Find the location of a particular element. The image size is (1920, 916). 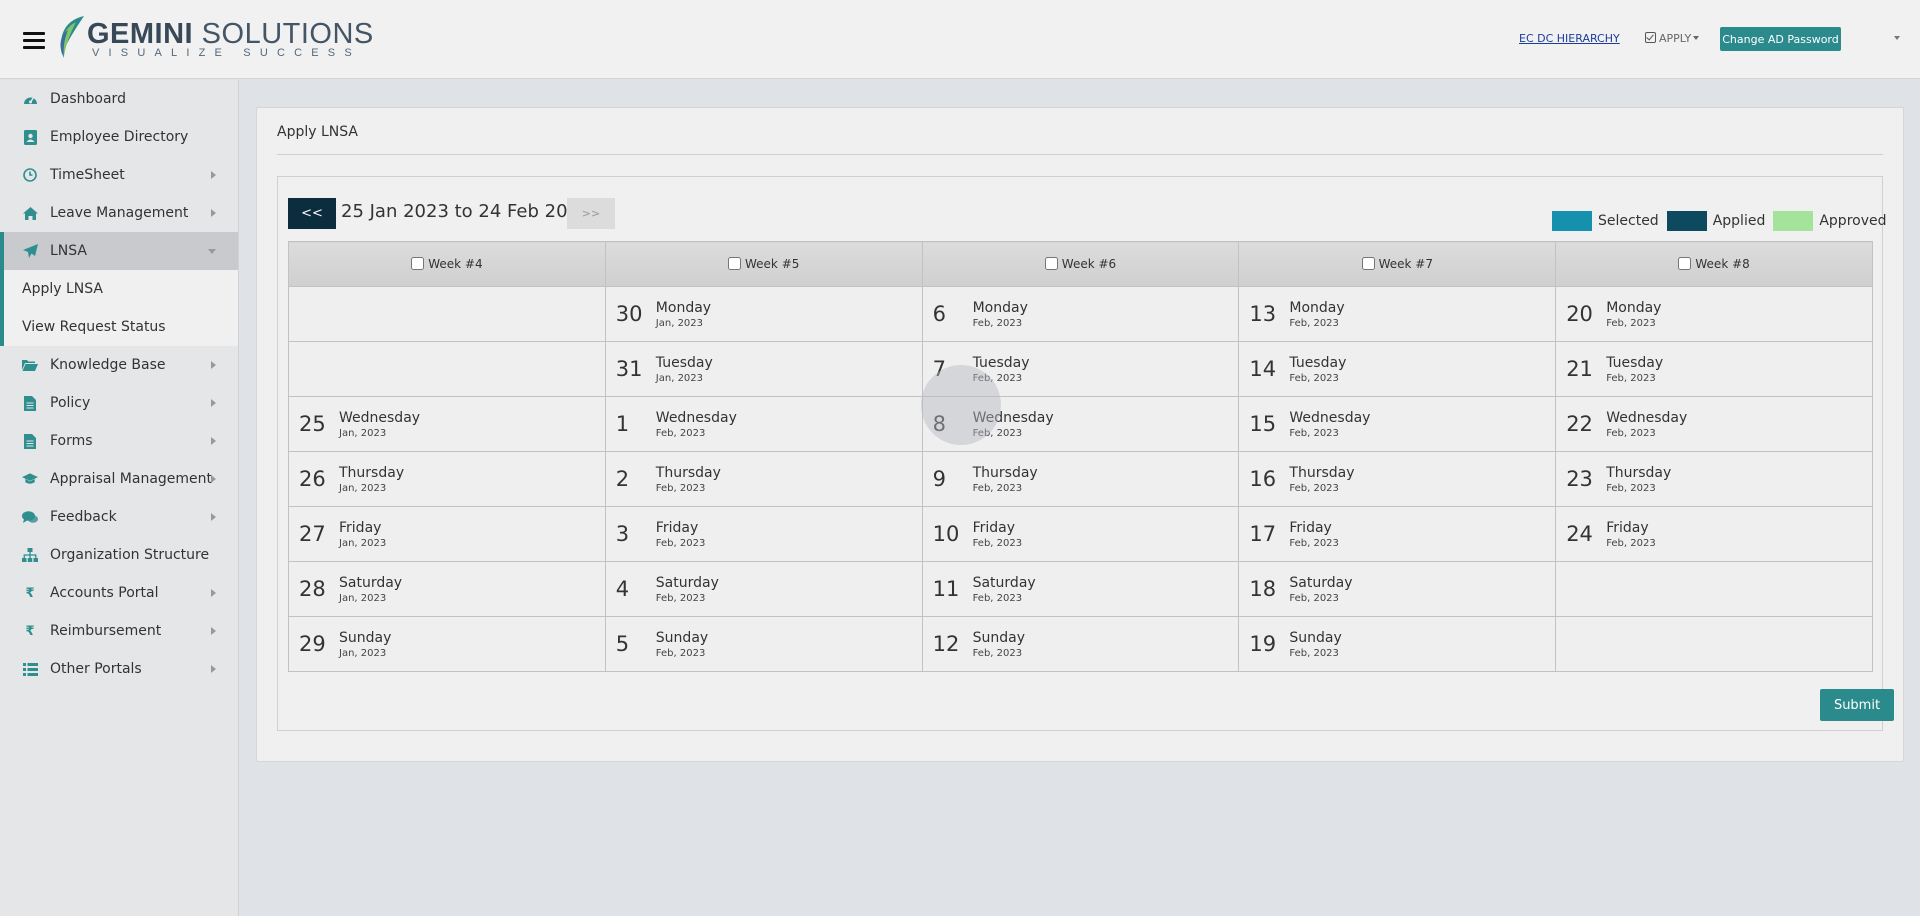

day-cell-content: 6 Monday Feb, 2023 is located at coordinates (1081, 314).